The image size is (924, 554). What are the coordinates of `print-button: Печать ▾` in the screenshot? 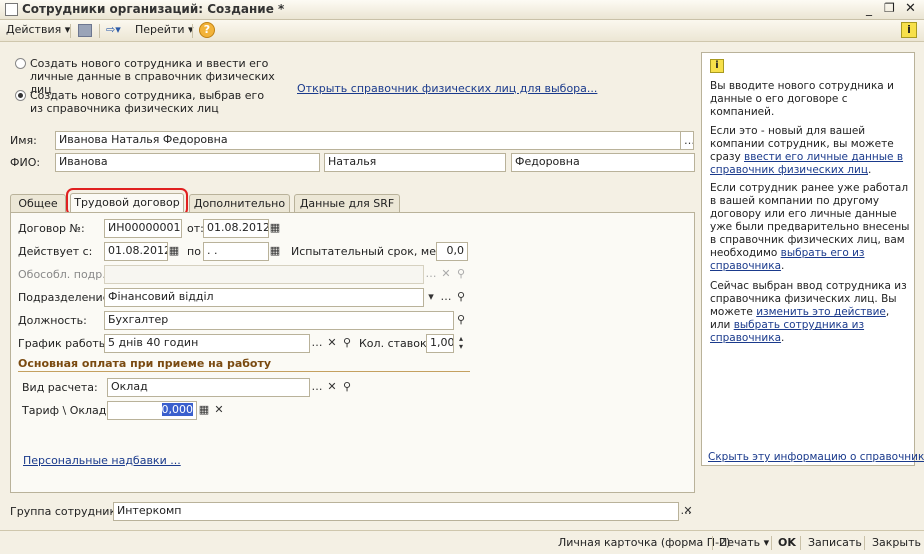 It's located at (744, 542).